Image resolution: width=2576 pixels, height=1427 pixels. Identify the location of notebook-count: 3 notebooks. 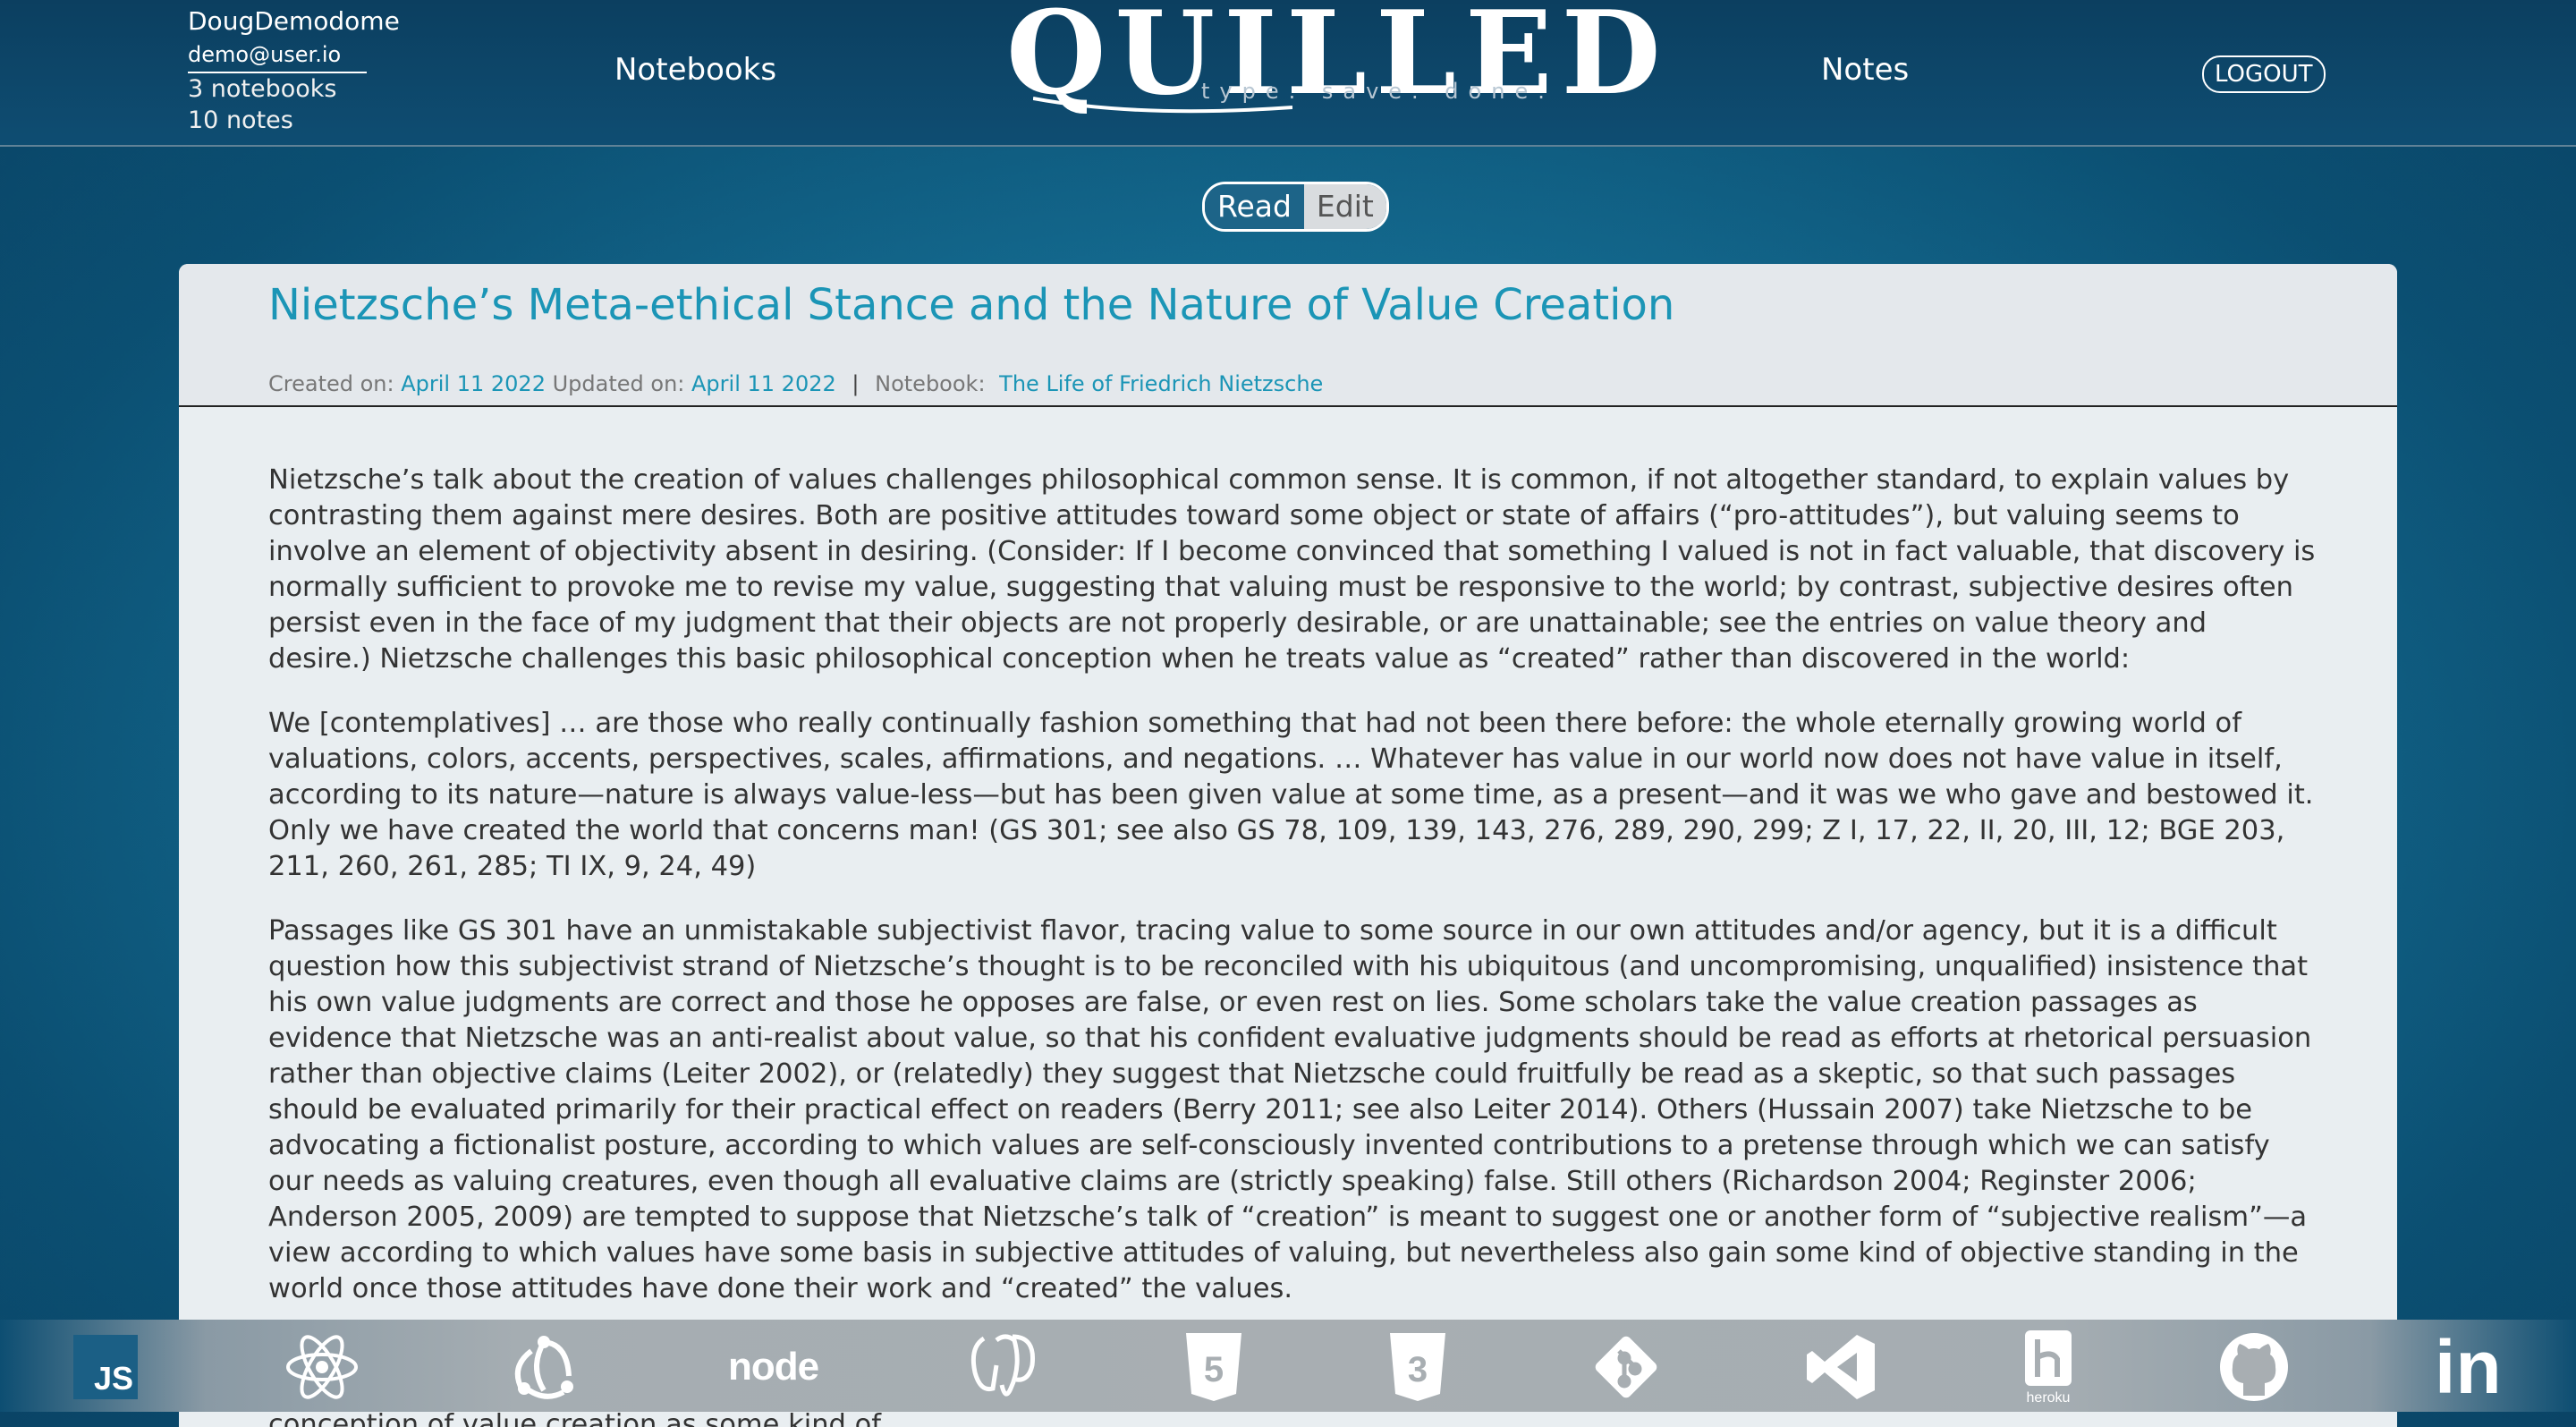
(262, 89).